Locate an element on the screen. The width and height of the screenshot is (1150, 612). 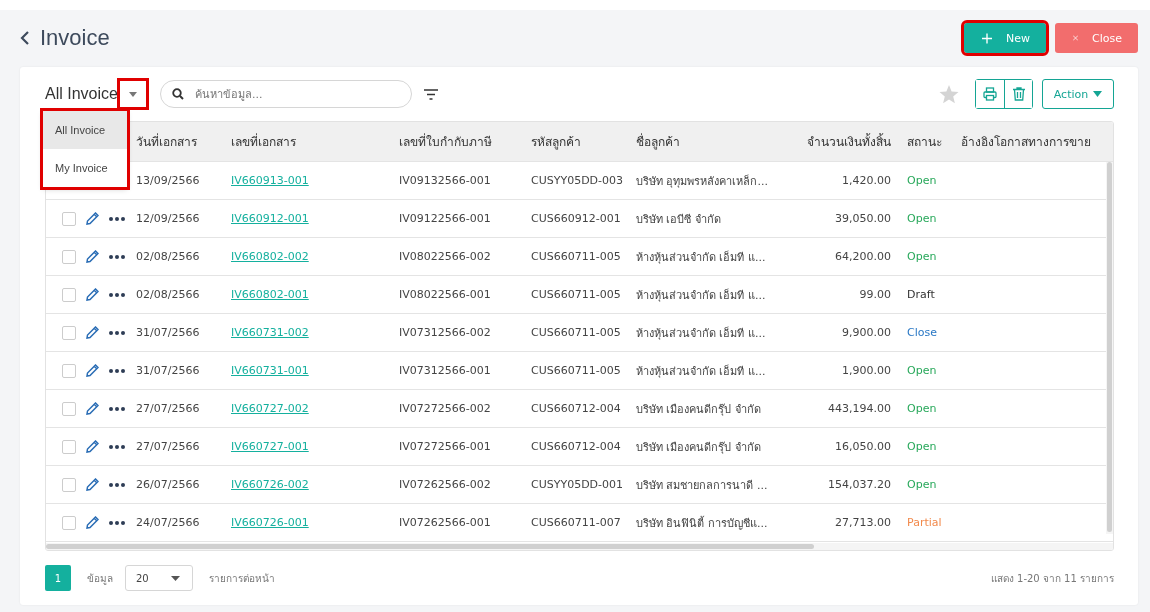
star-icon is located at coordinates (949, 94).